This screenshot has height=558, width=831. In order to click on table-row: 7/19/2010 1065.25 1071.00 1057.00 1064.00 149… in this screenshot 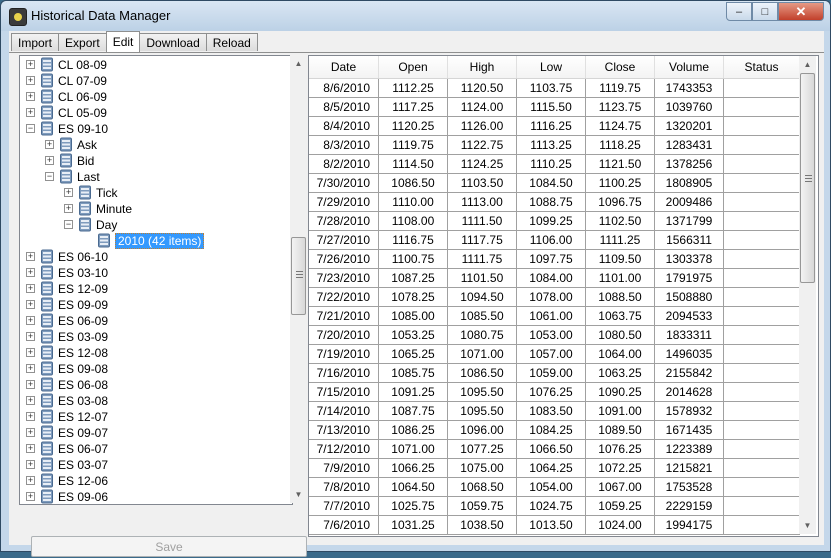, I will do `click(554, 354)`.